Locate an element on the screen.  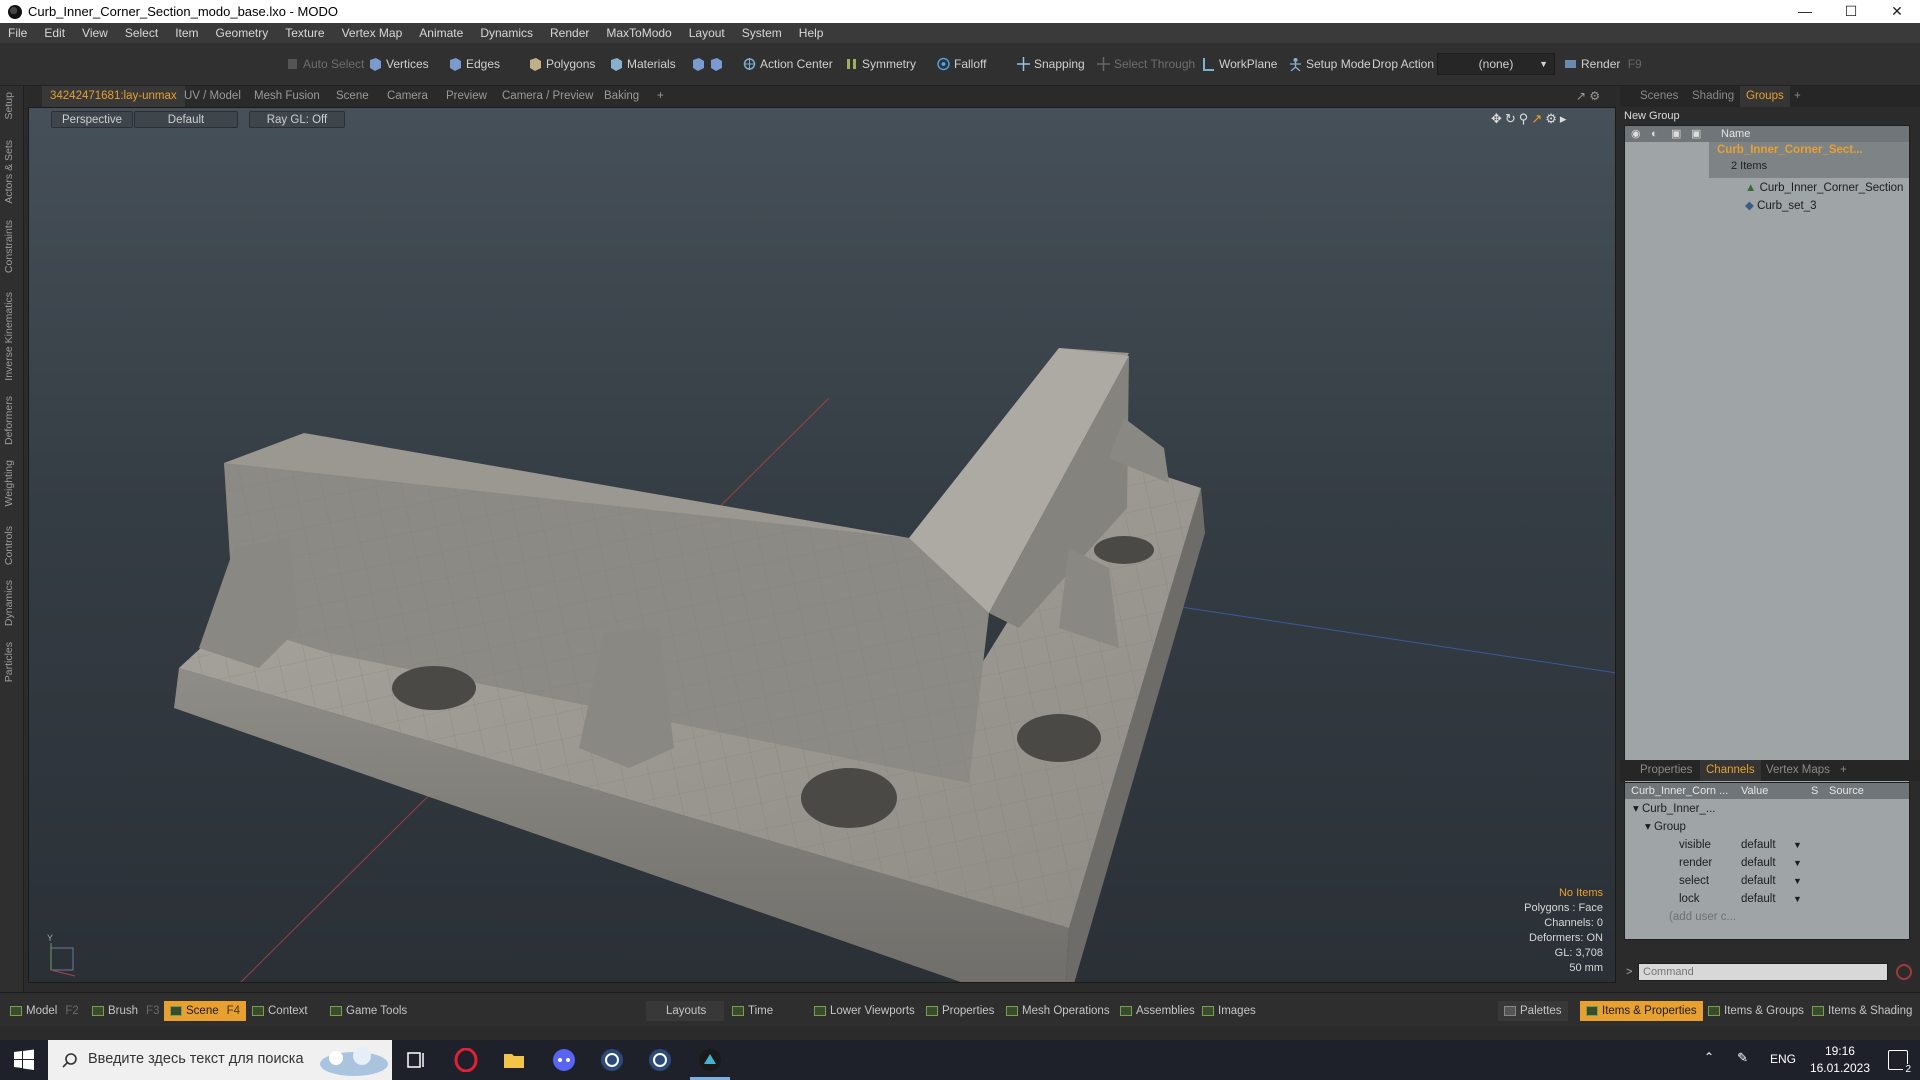
tab-shading: Shading is located at coordinates (1713, 96).